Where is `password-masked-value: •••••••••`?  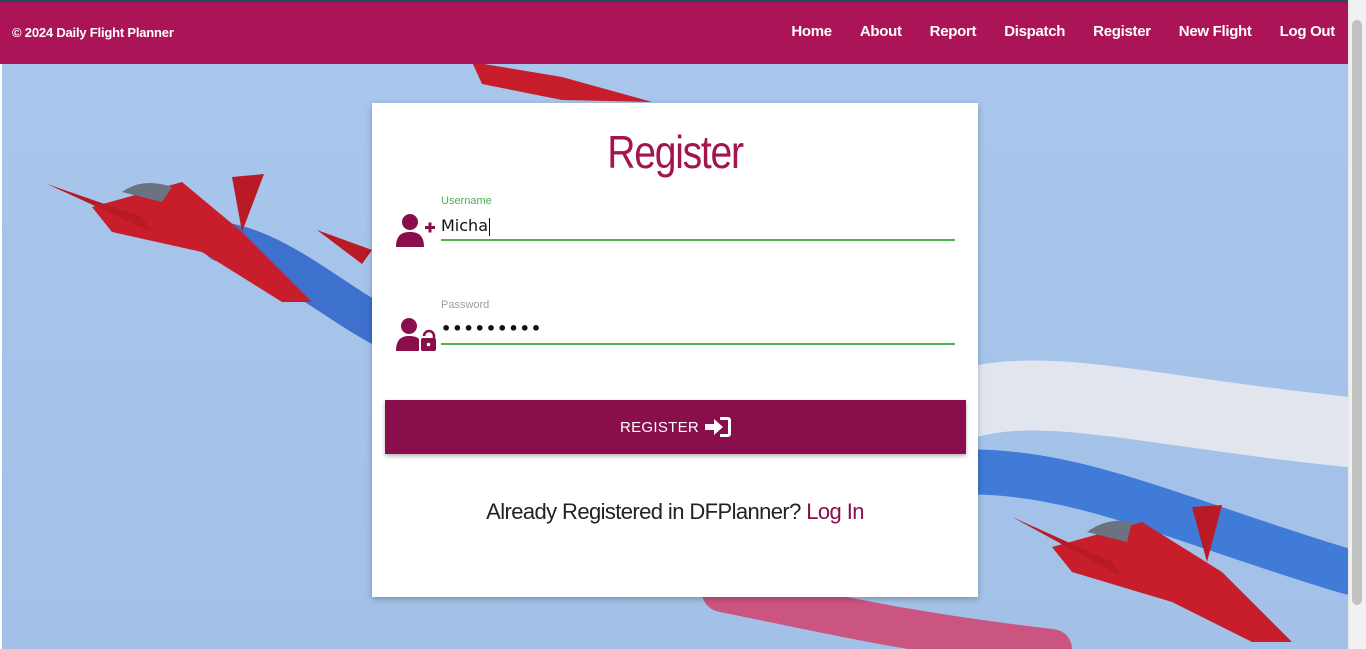
password-masked-value: ••••••••• is located at coordinates (492, 328).